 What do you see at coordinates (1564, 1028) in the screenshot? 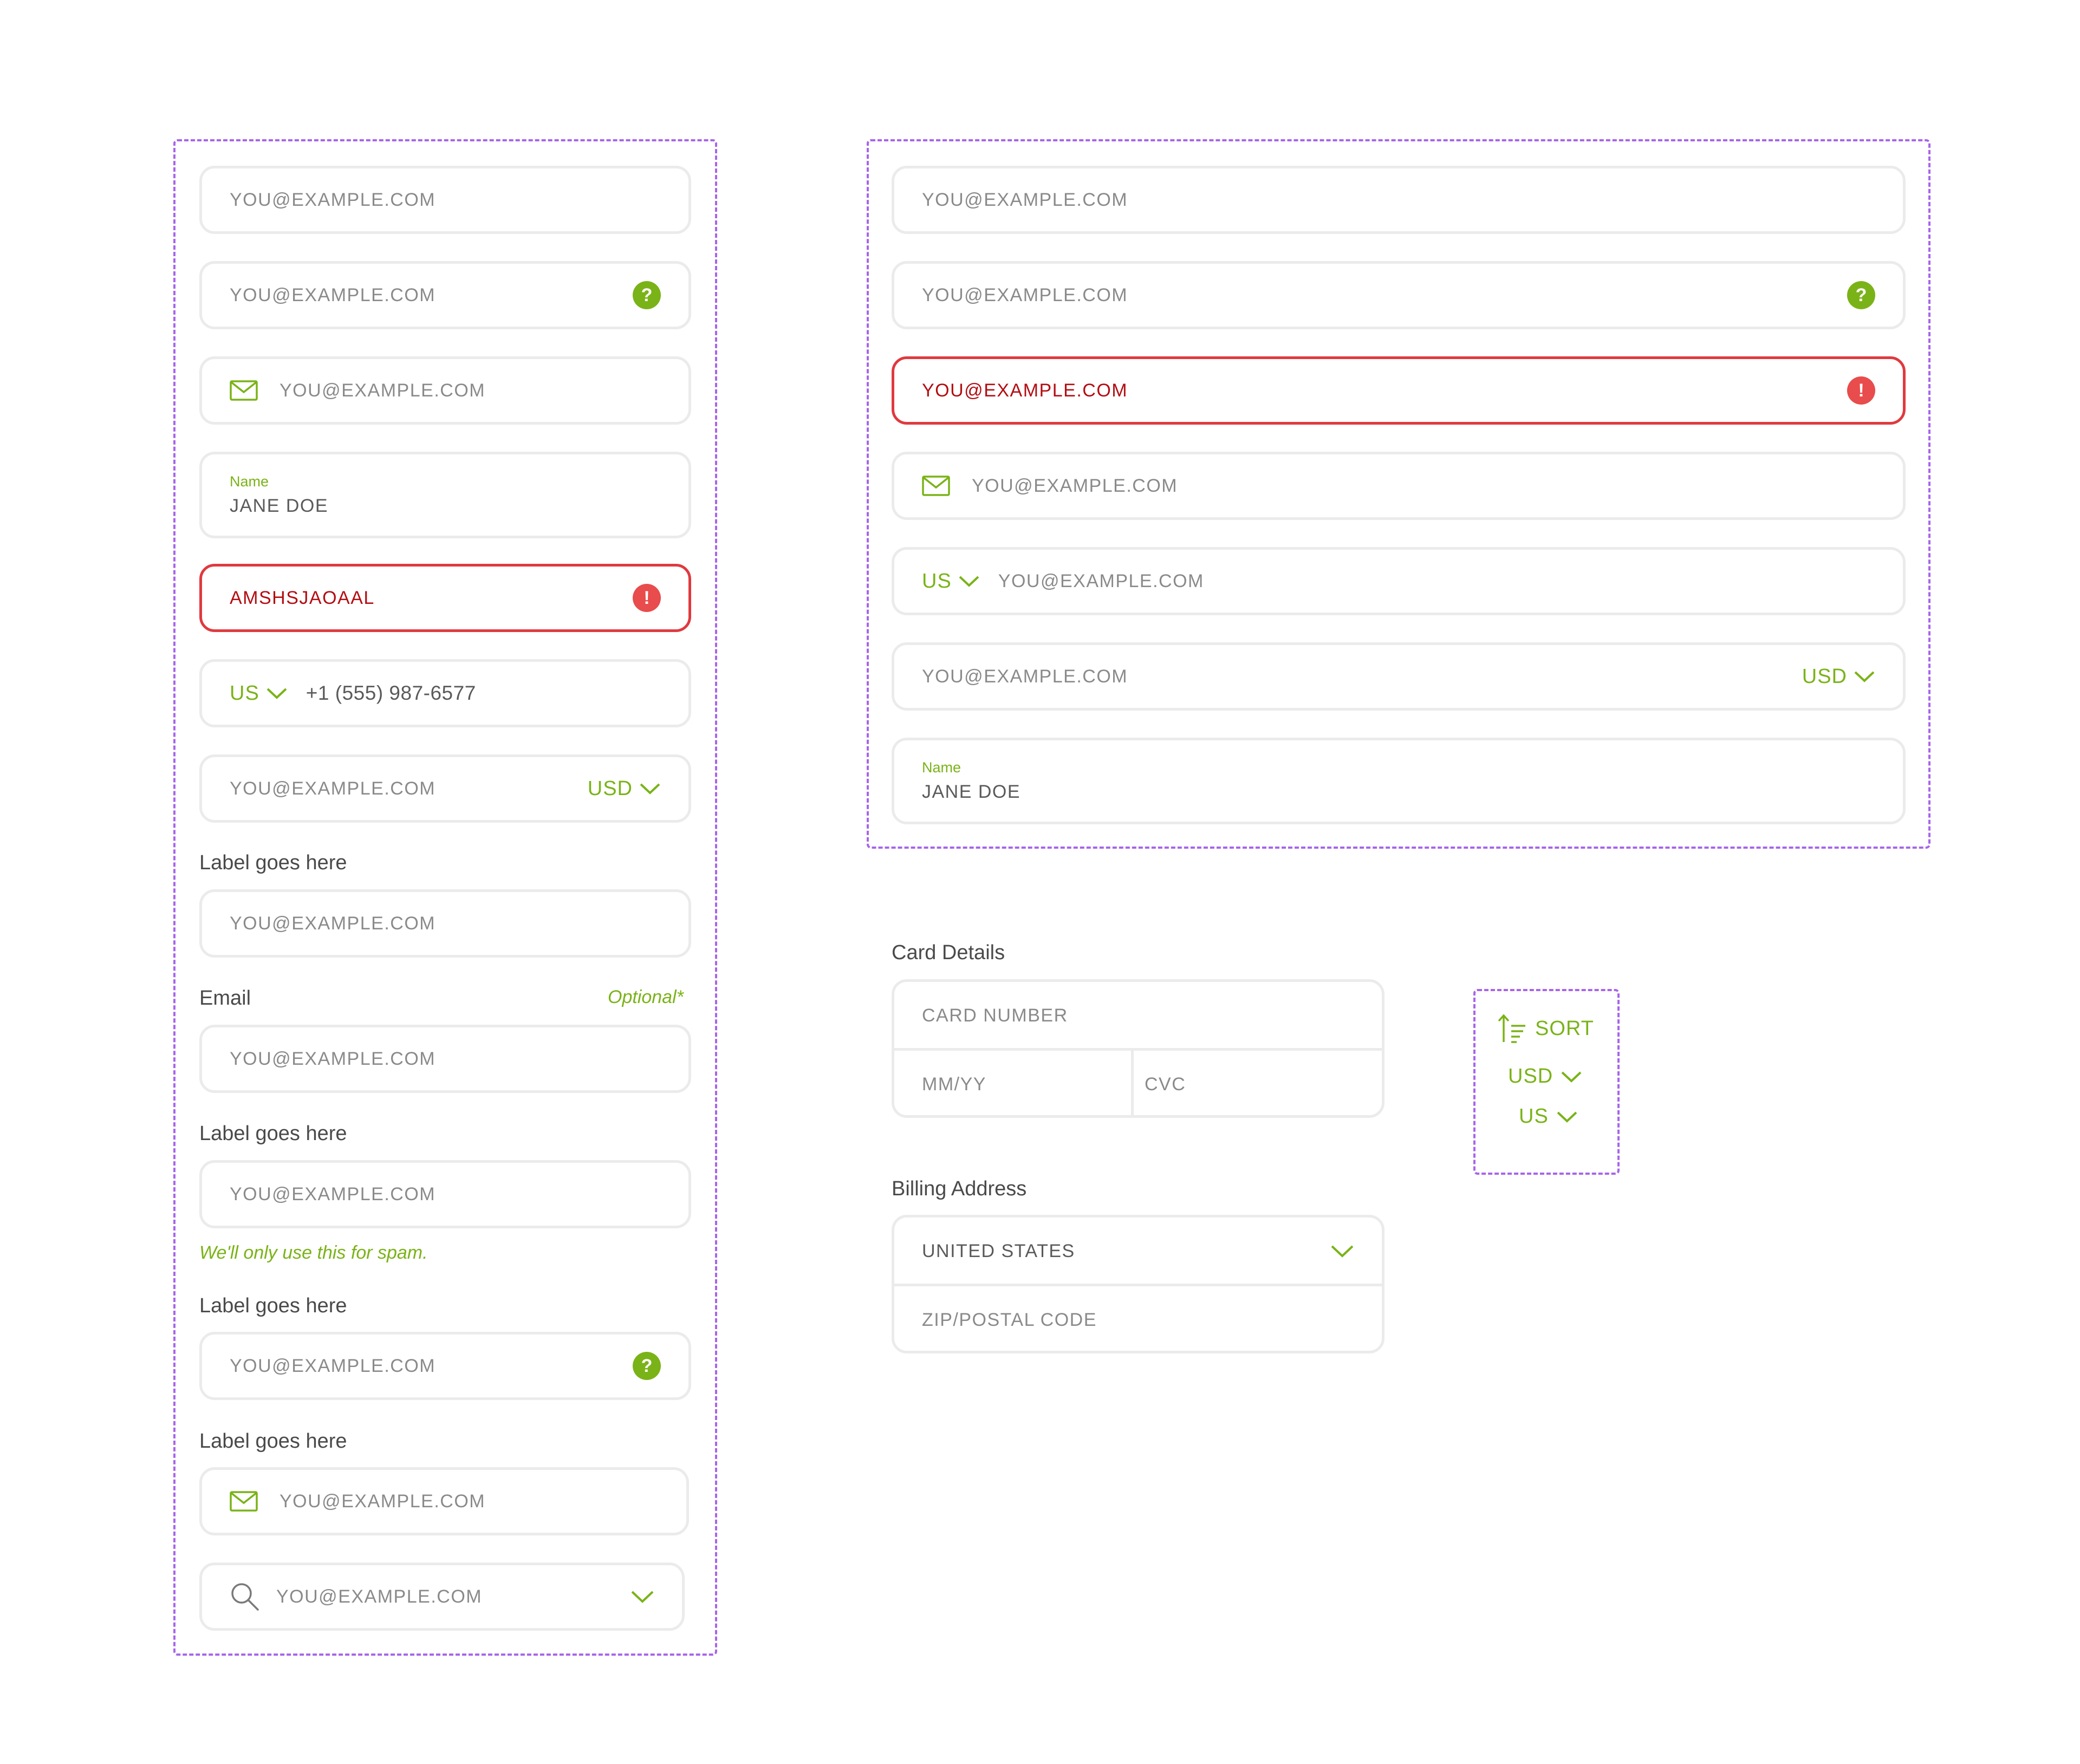
I see `sort-label: SORT` at bounding box center [1564, 1028].